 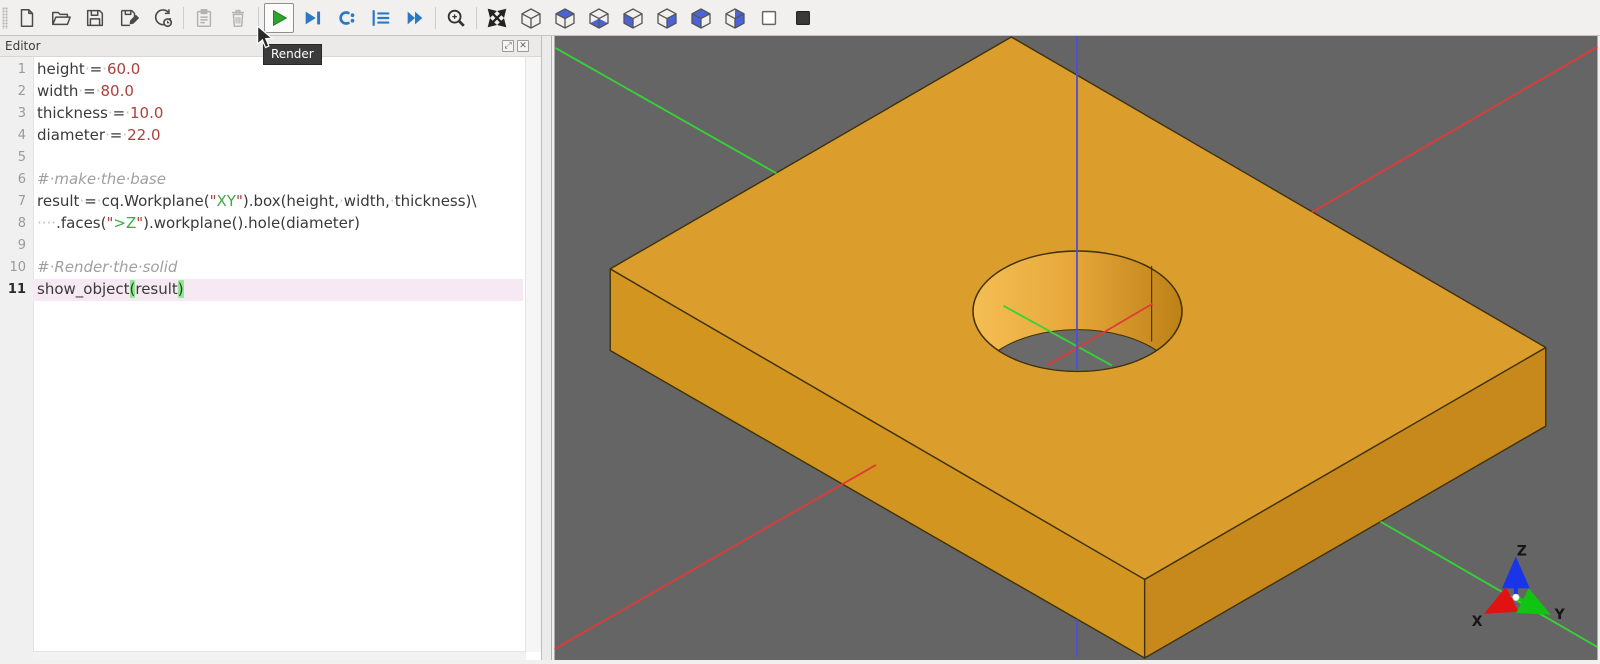 I want to click on line-number: 7, so click(x=16, y=202).